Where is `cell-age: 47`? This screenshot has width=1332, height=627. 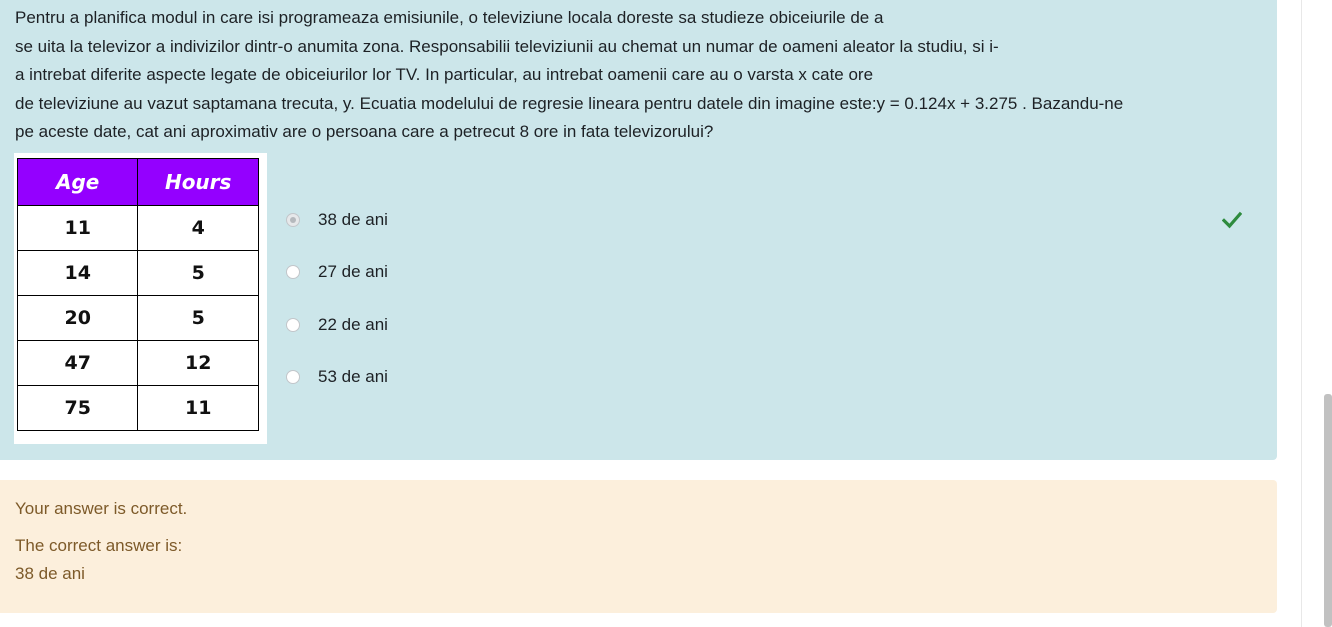
cell-age: 47 is located at coordinates (77, 363).